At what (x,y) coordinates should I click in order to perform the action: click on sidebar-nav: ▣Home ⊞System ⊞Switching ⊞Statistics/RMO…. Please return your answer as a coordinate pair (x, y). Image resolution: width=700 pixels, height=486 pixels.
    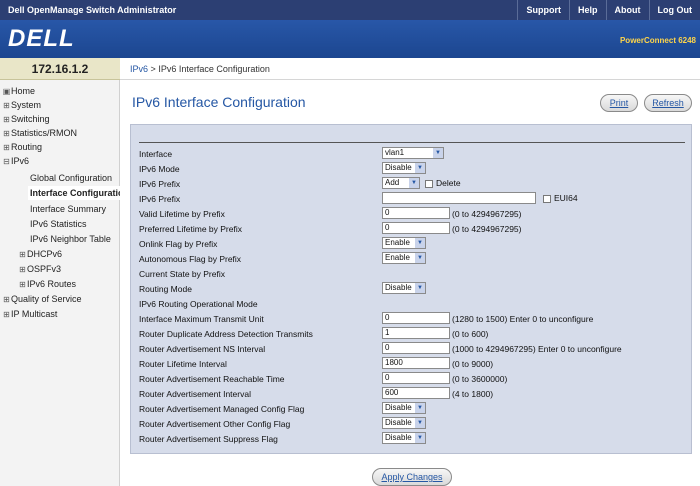
    Looking at the image, I should click on (60, 283).